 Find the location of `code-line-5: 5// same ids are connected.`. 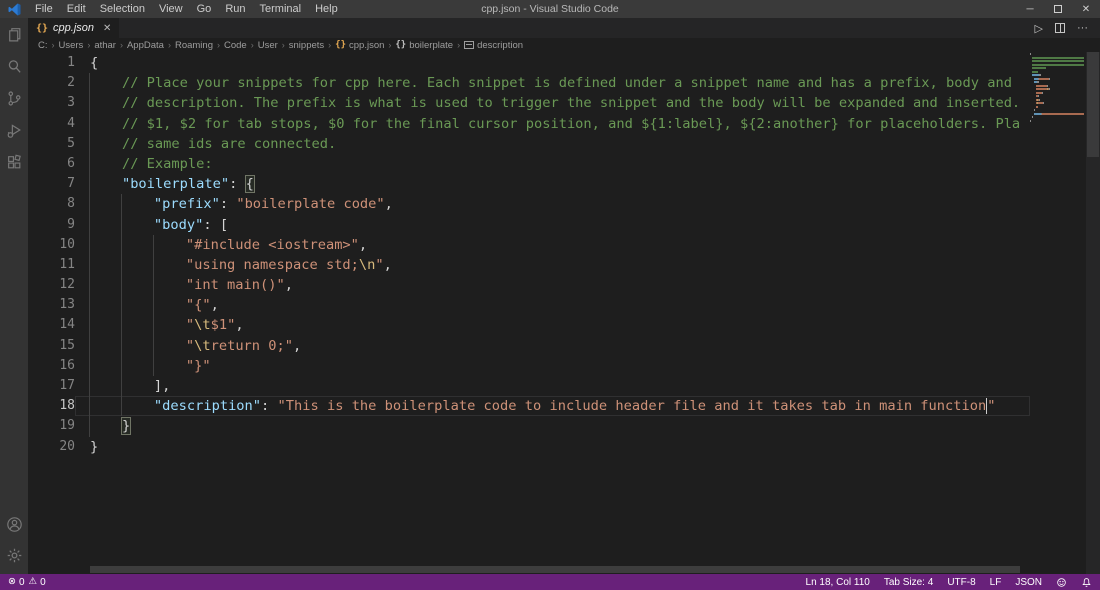

code-line-5: 5// same ids are connected. is located at coordinates (529, 143).